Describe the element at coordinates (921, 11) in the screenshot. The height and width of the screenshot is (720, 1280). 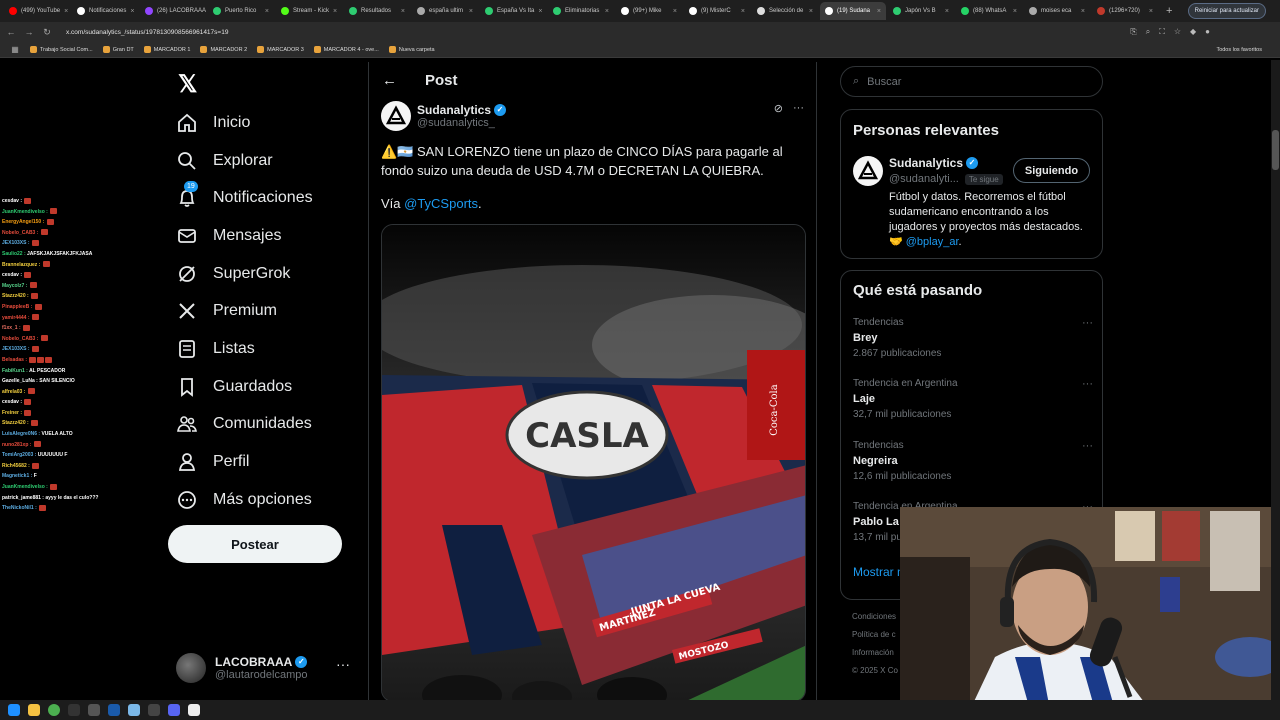
I see `browser-tab: Japón Vs B ×` at that location.